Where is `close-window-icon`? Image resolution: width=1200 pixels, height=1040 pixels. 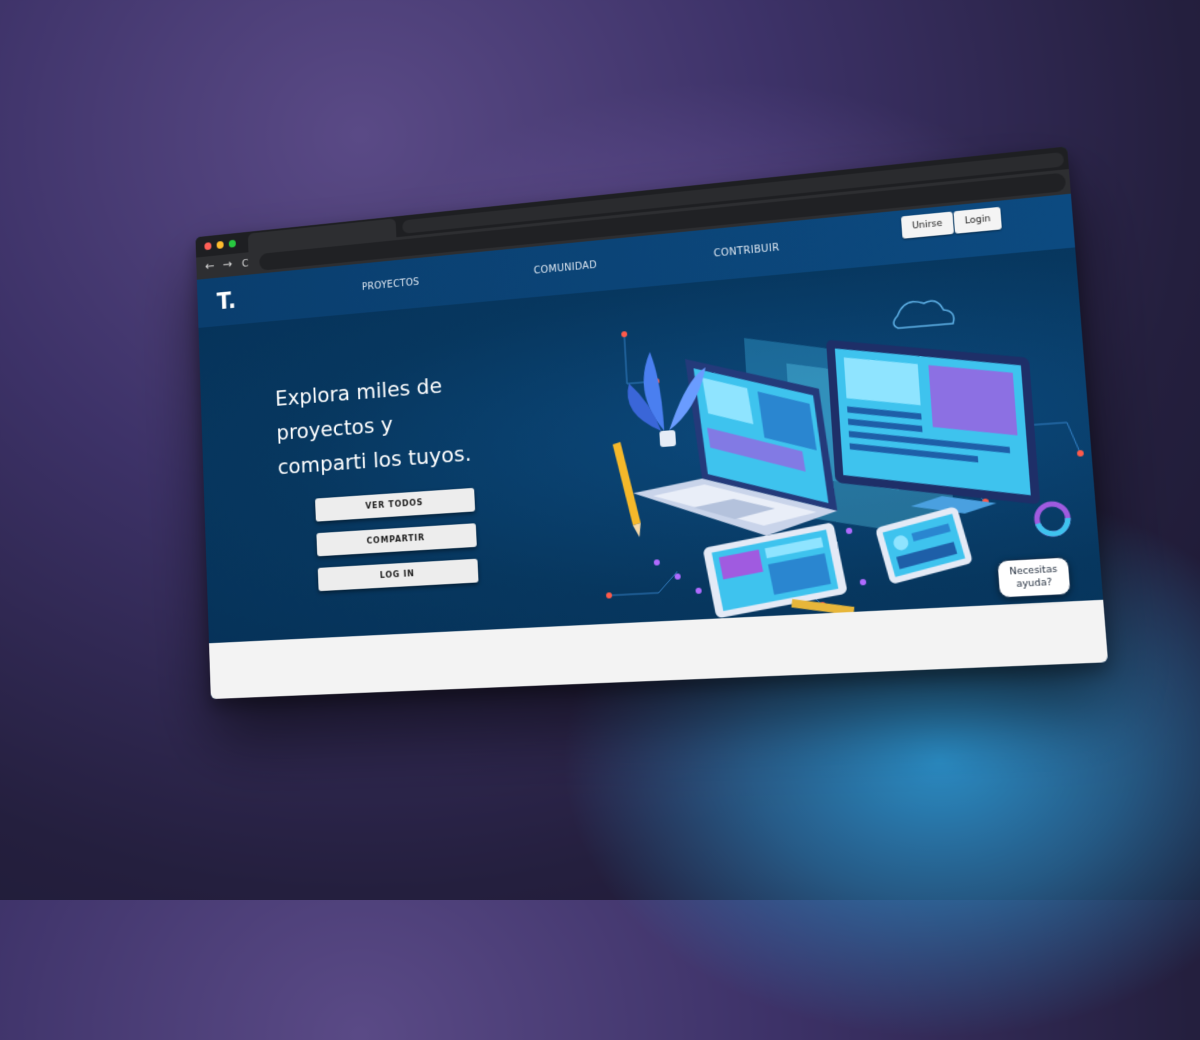
close-window-icon is located at coordinates (207, 246).